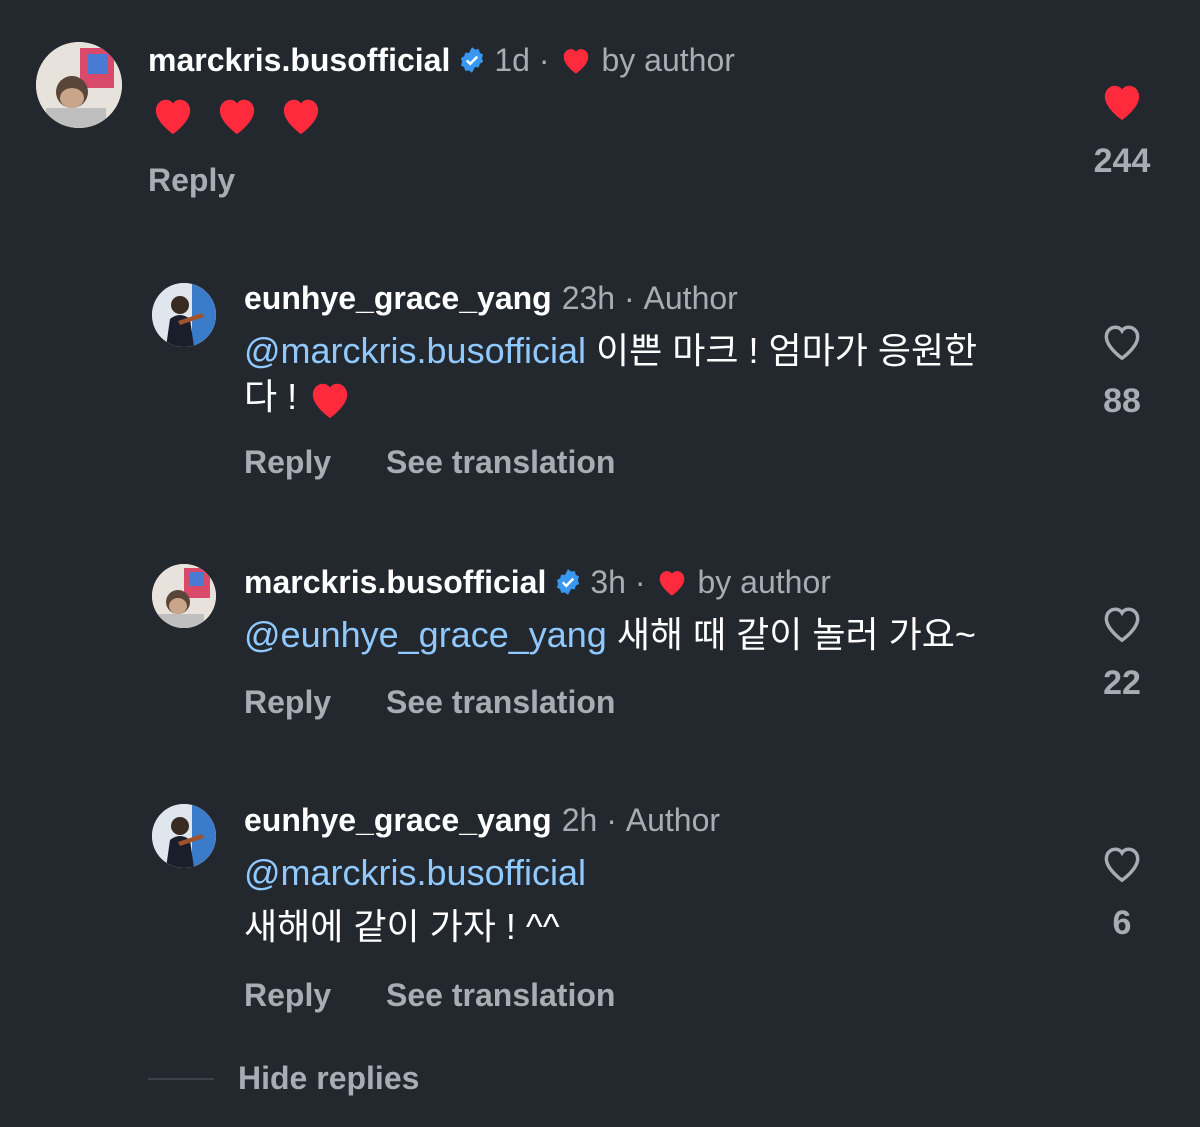 The height and width of the screenshot is (1127, 1200). Describe the element at coordinates (328, 1078) in the screenshot. I see `hide-replies-button: Hide replies` at that location.